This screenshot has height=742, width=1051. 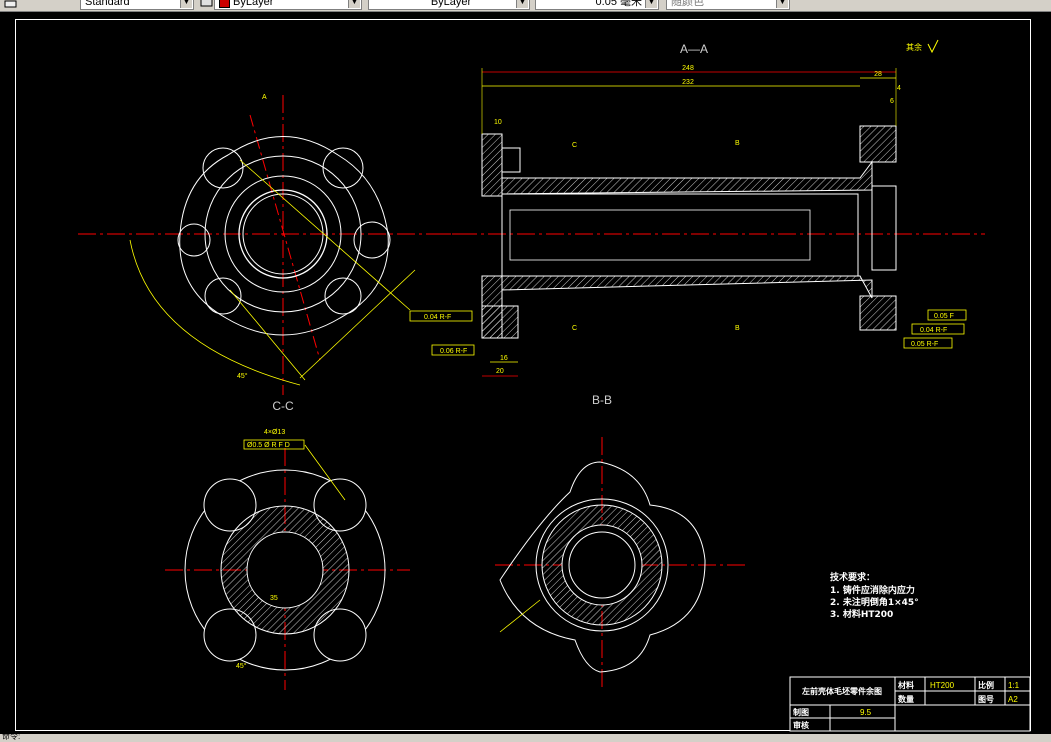 I want to click on tolerance-2: 0.06 R-F, so click(x=453, y=351).